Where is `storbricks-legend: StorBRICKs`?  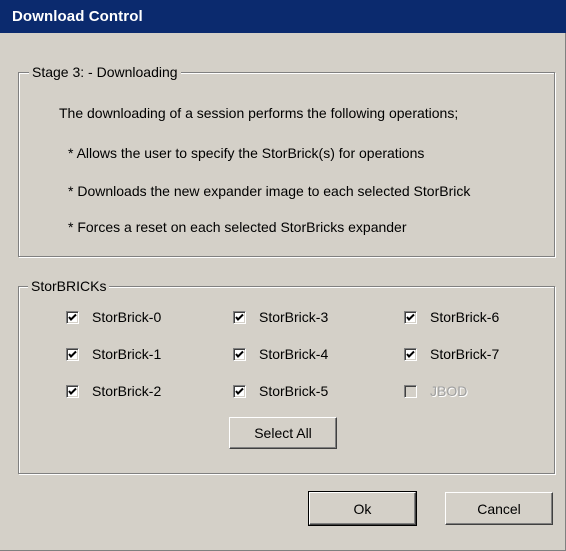 storbricks-legend: StorBRICKs is located at coordinates (69, 286).